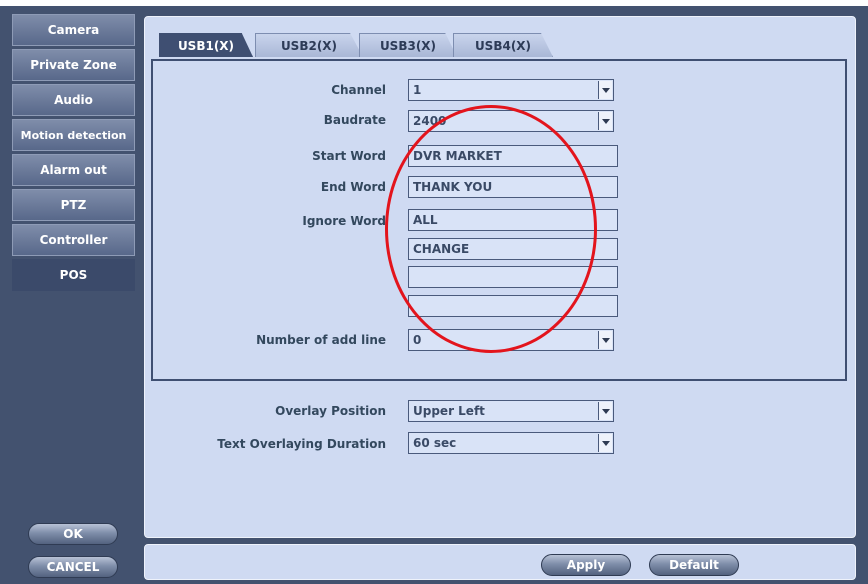  Describe the element at coordinates (417, 340) in the screenshot. I see `add-line-value: 0` at that location.